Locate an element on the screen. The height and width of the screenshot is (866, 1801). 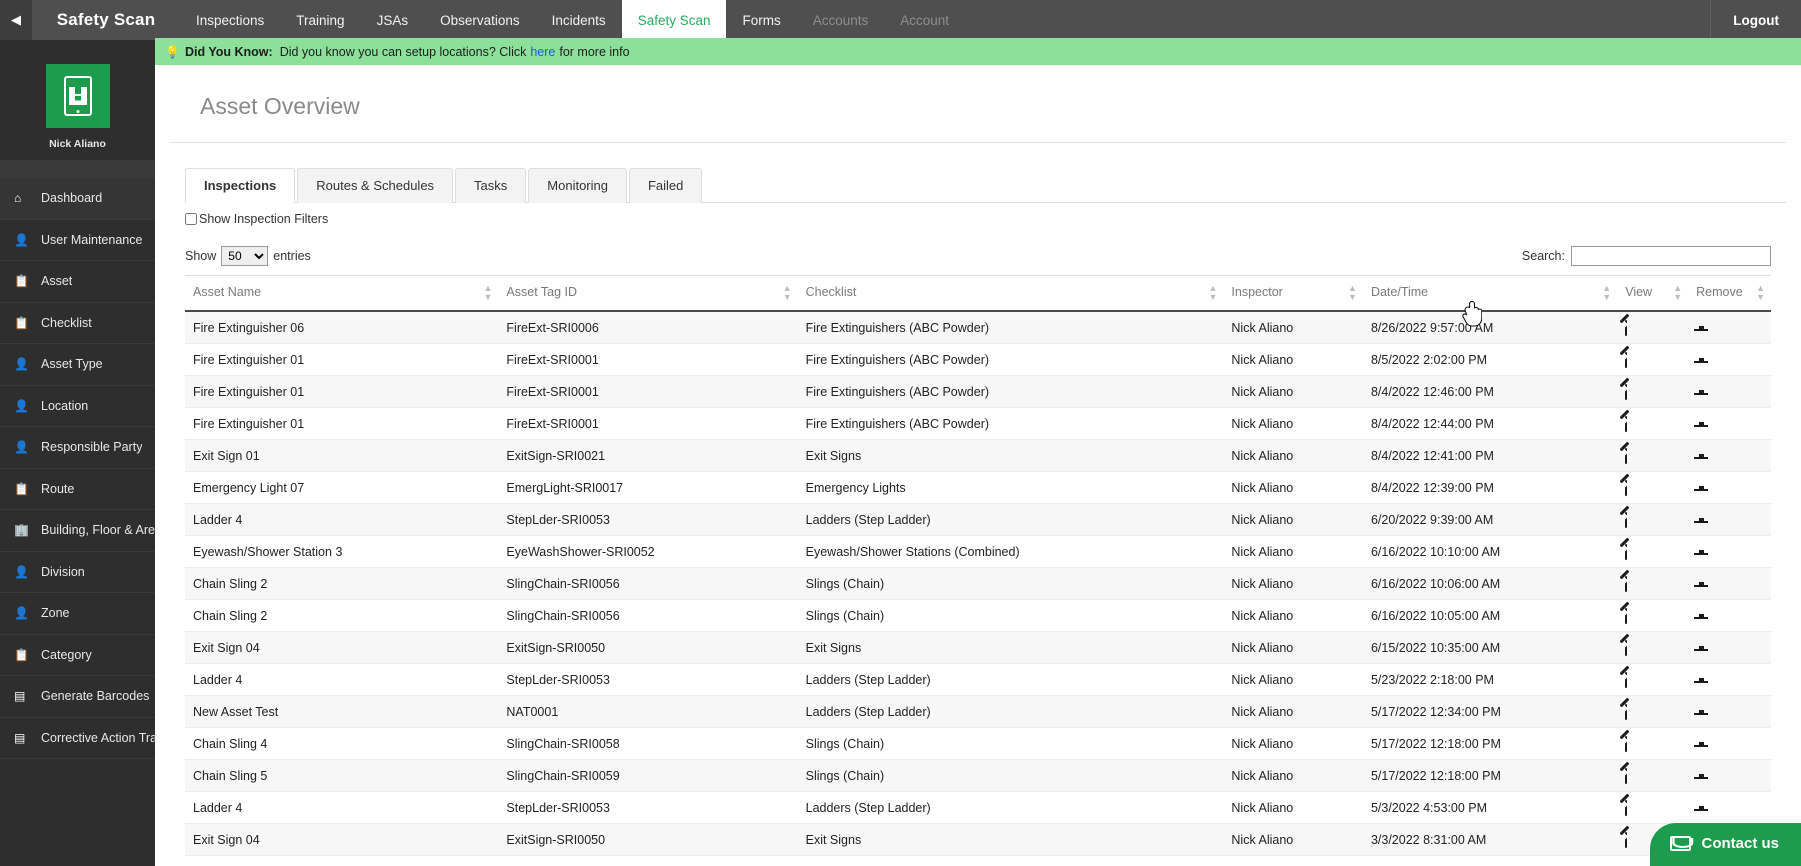
column-header-view: View ▲ ▼ is located at coordinates (1653, 293).